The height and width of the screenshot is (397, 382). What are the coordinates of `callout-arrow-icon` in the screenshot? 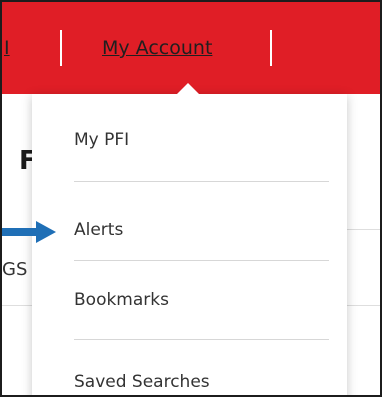 It's located at (29, 232).